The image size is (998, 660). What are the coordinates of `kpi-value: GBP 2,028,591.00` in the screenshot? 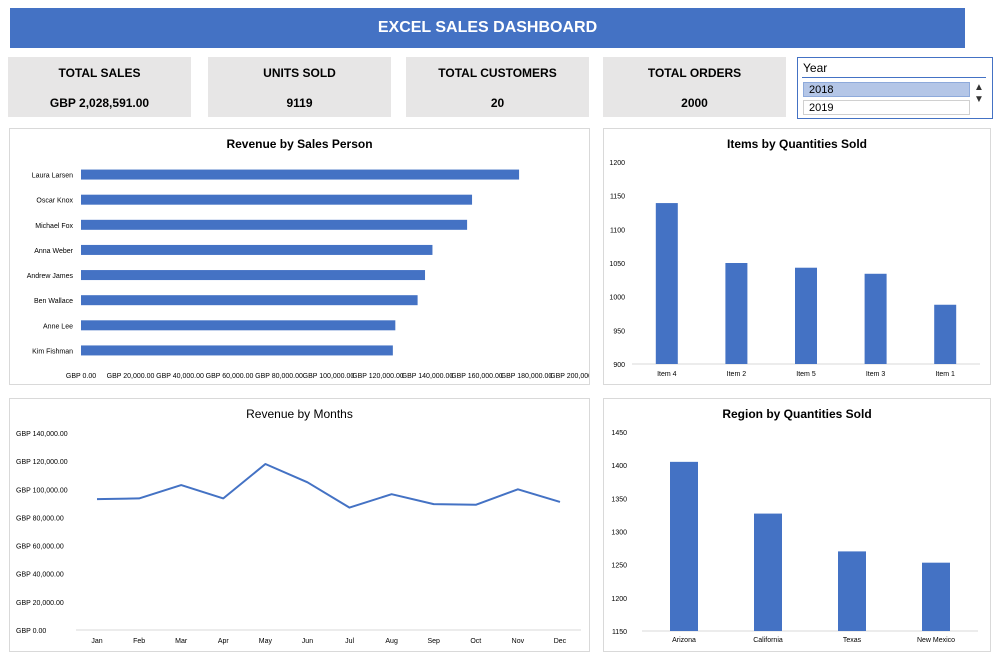 It's located at (99, 103).